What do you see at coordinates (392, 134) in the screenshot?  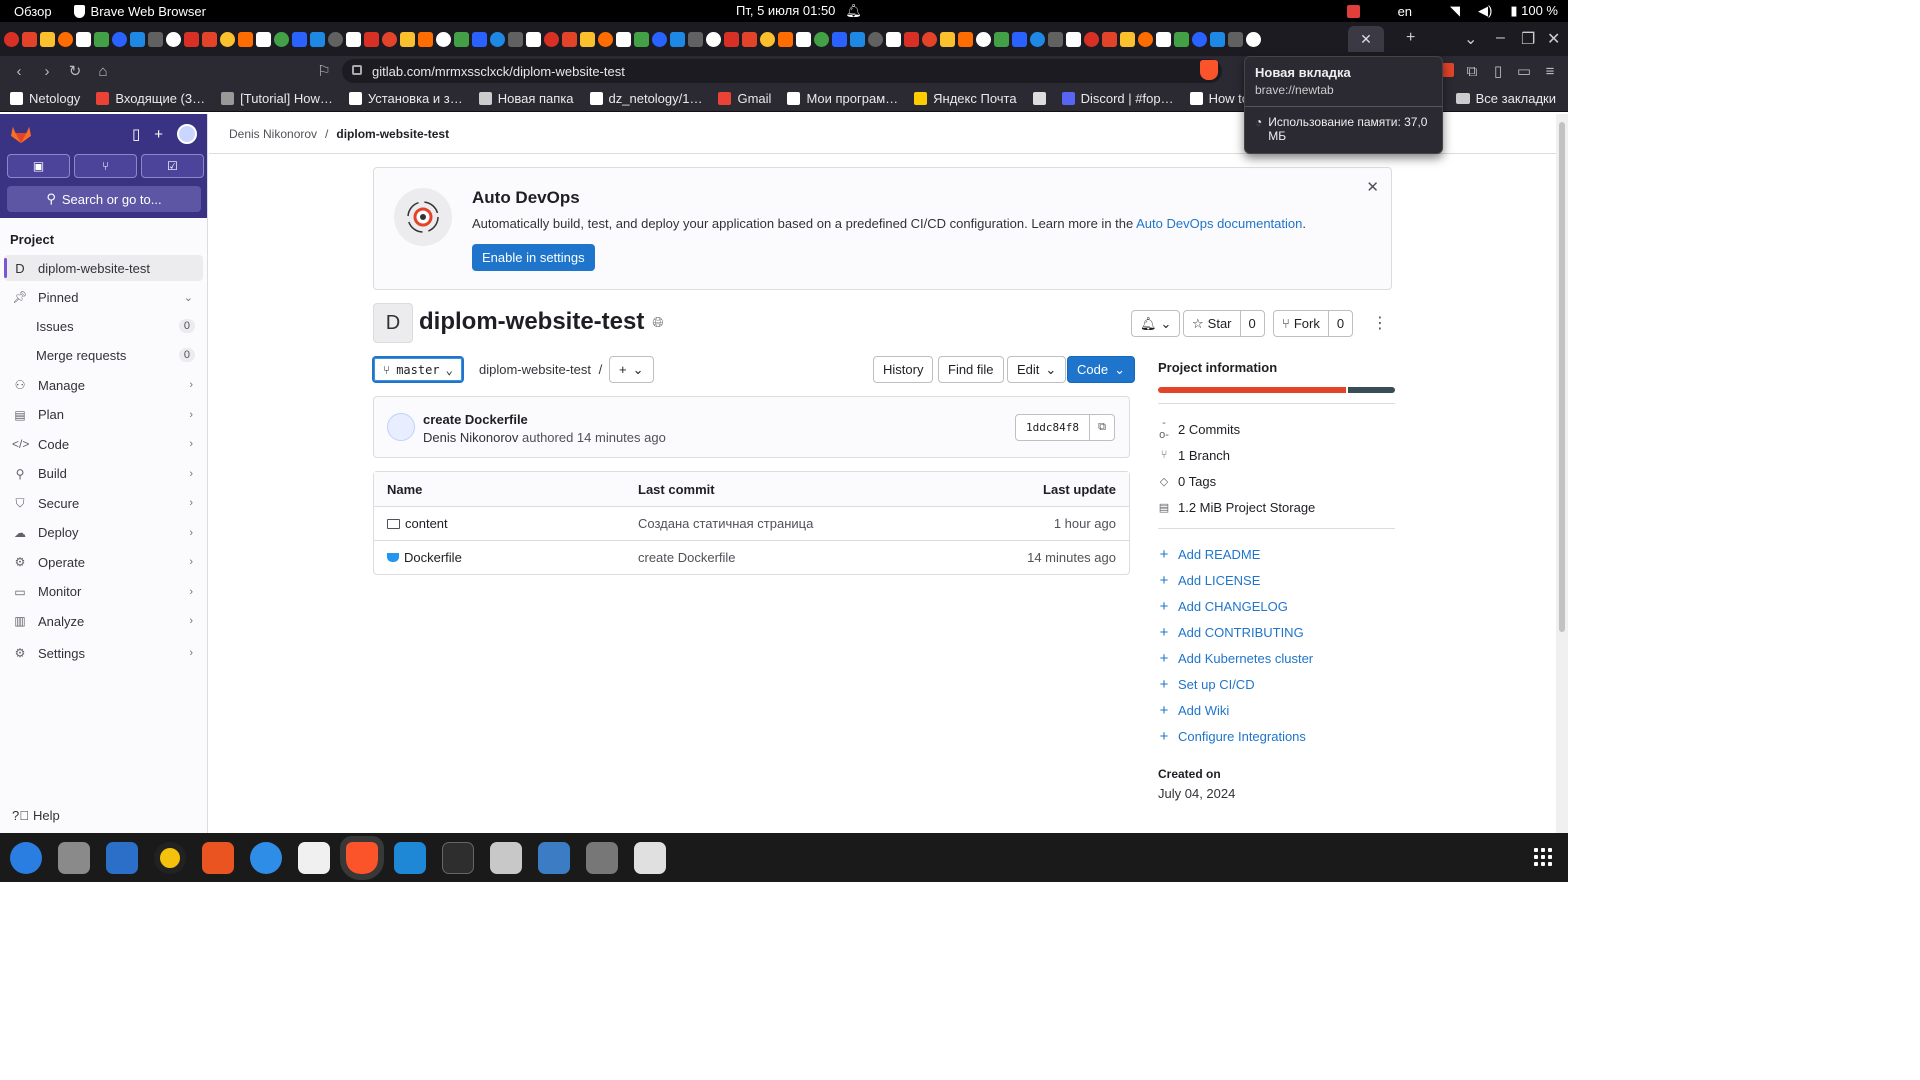 I see `breadcrumb-project: diplom-website-test` at bounding box center [392, 134].